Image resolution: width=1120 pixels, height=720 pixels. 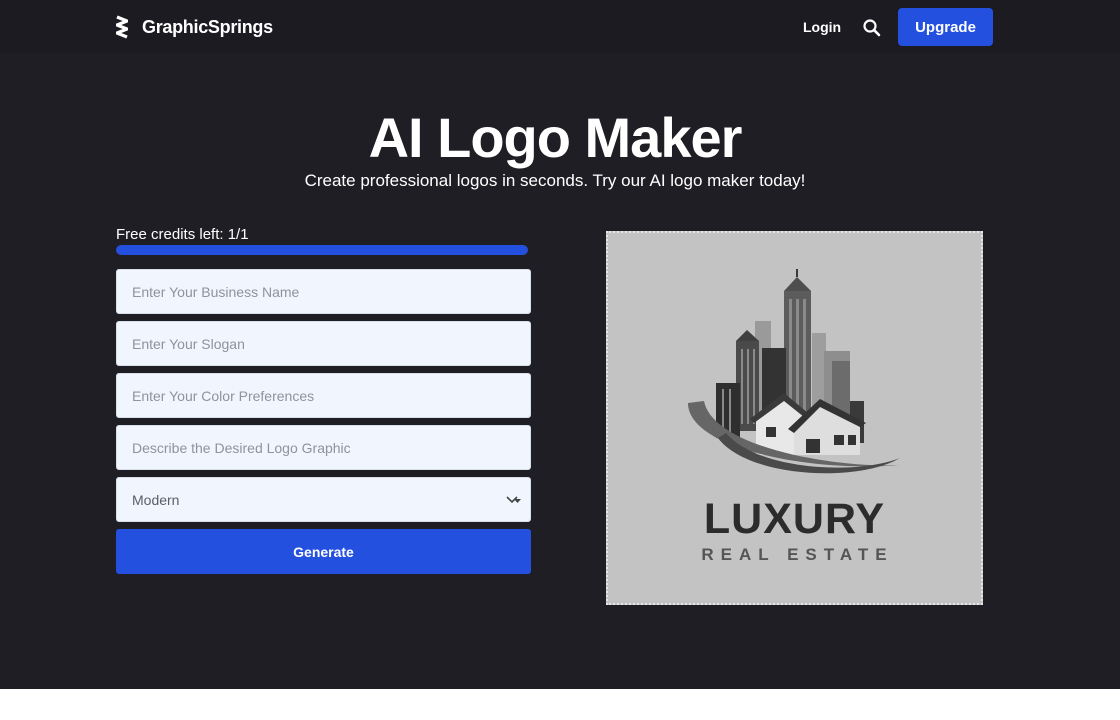 I want to click on style-select-value: Modern, so click(x=156, y=499).